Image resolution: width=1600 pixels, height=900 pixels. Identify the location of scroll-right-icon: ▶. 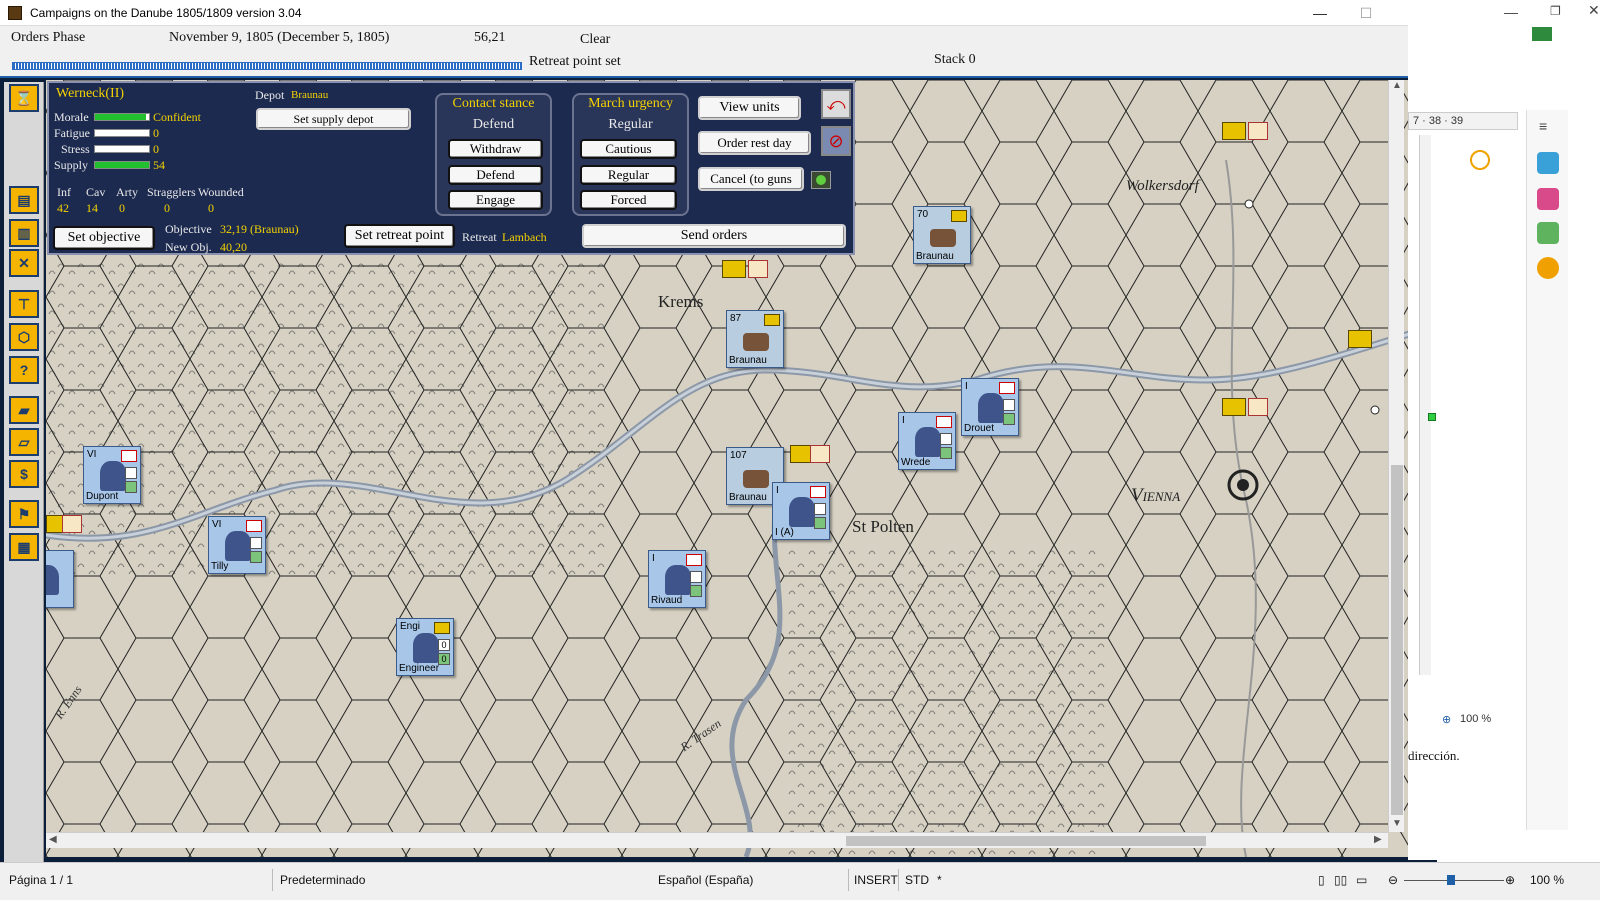
(1378, 839).